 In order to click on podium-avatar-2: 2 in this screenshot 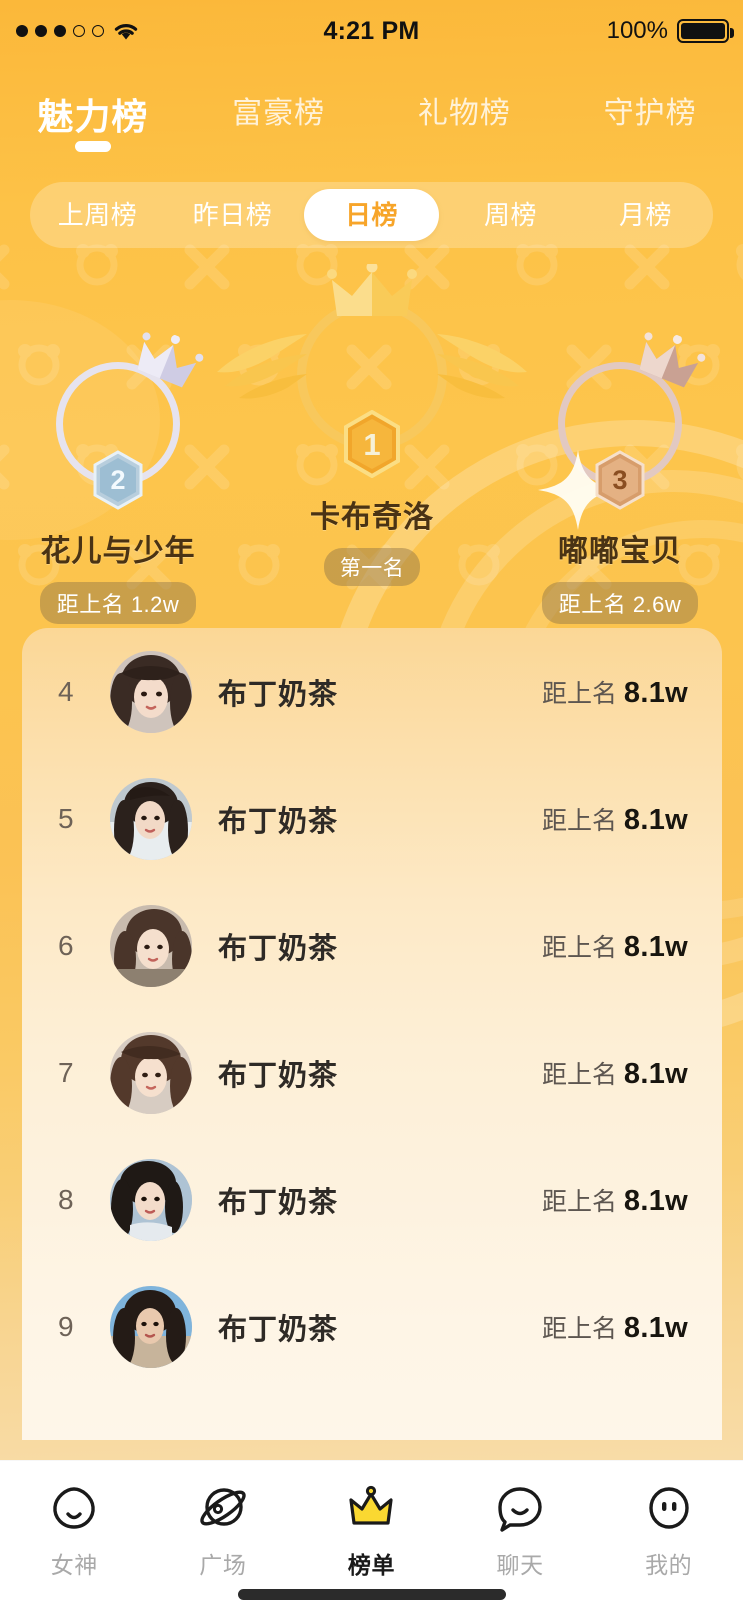, I will do `click(130, 421)`.